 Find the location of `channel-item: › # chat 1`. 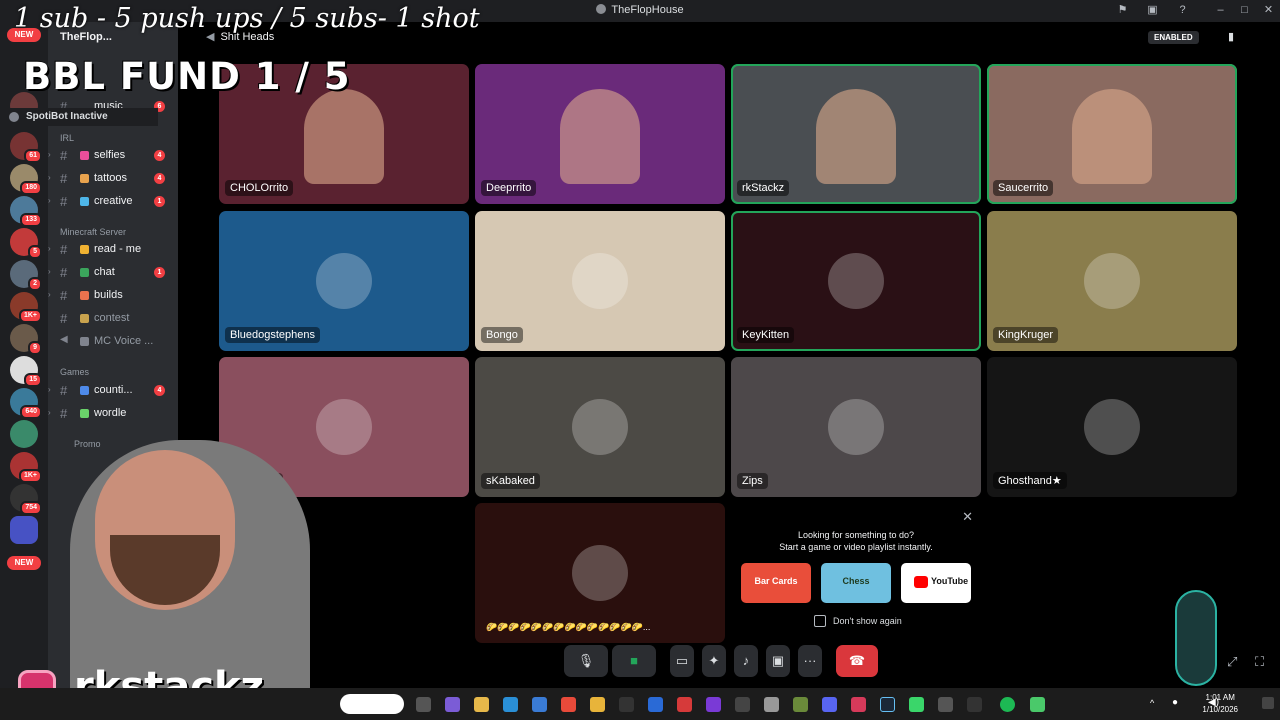

channel-item: › # chat 1 is located at coordinates (113, 273).